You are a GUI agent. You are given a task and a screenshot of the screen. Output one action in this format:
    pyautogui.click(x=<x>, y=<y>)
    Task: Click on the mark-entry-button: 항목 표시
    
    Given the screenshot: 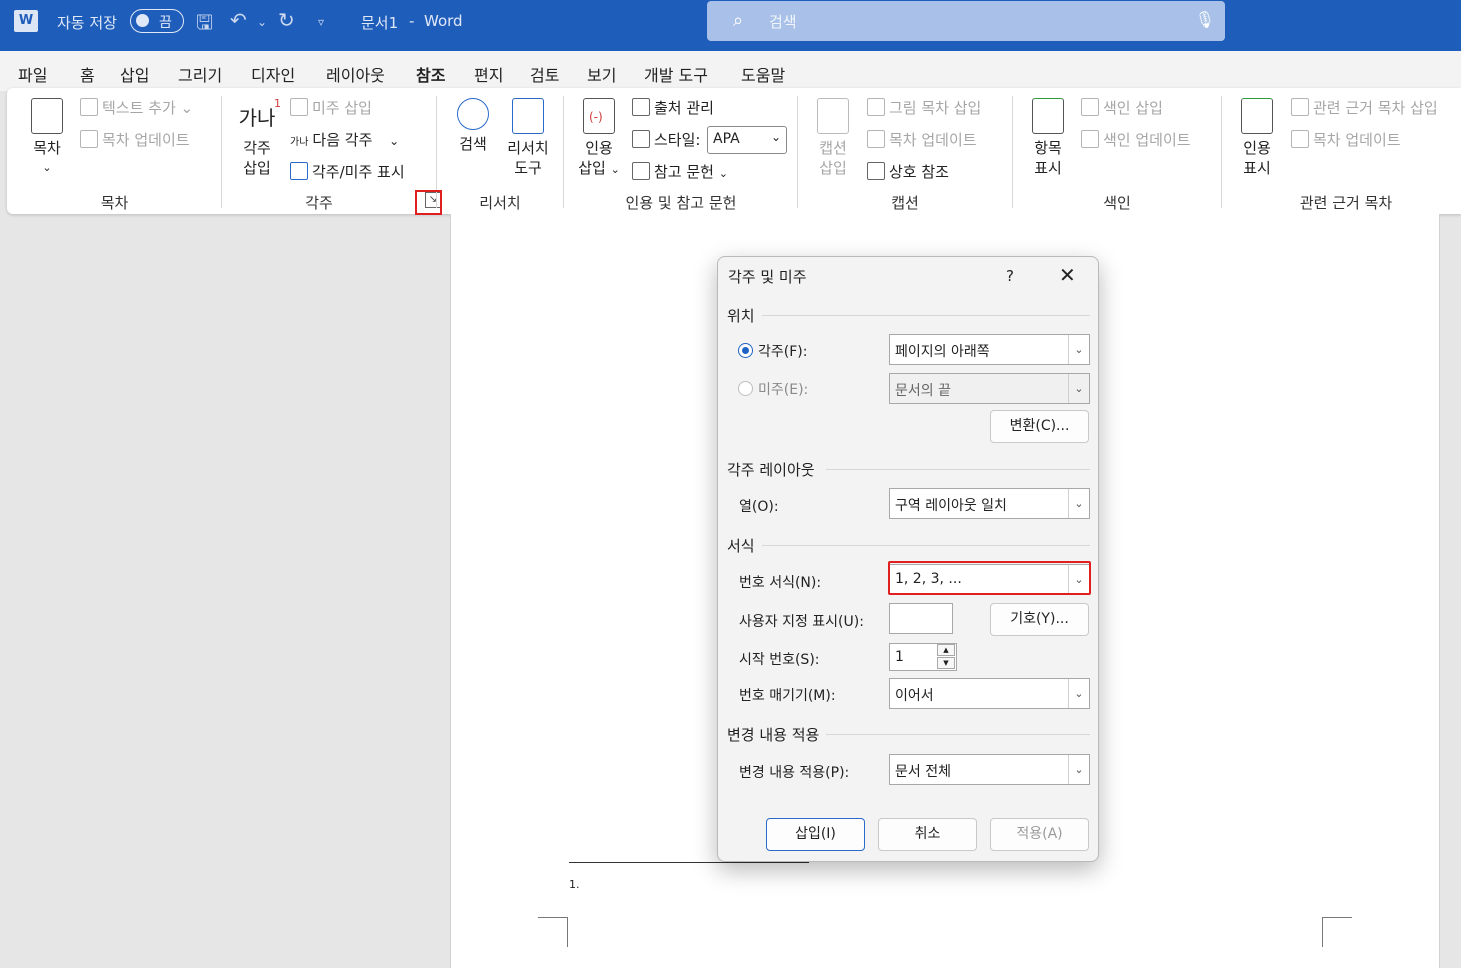 What is the action you would take?
    pyautogui.click(x=1048, y=138)
    